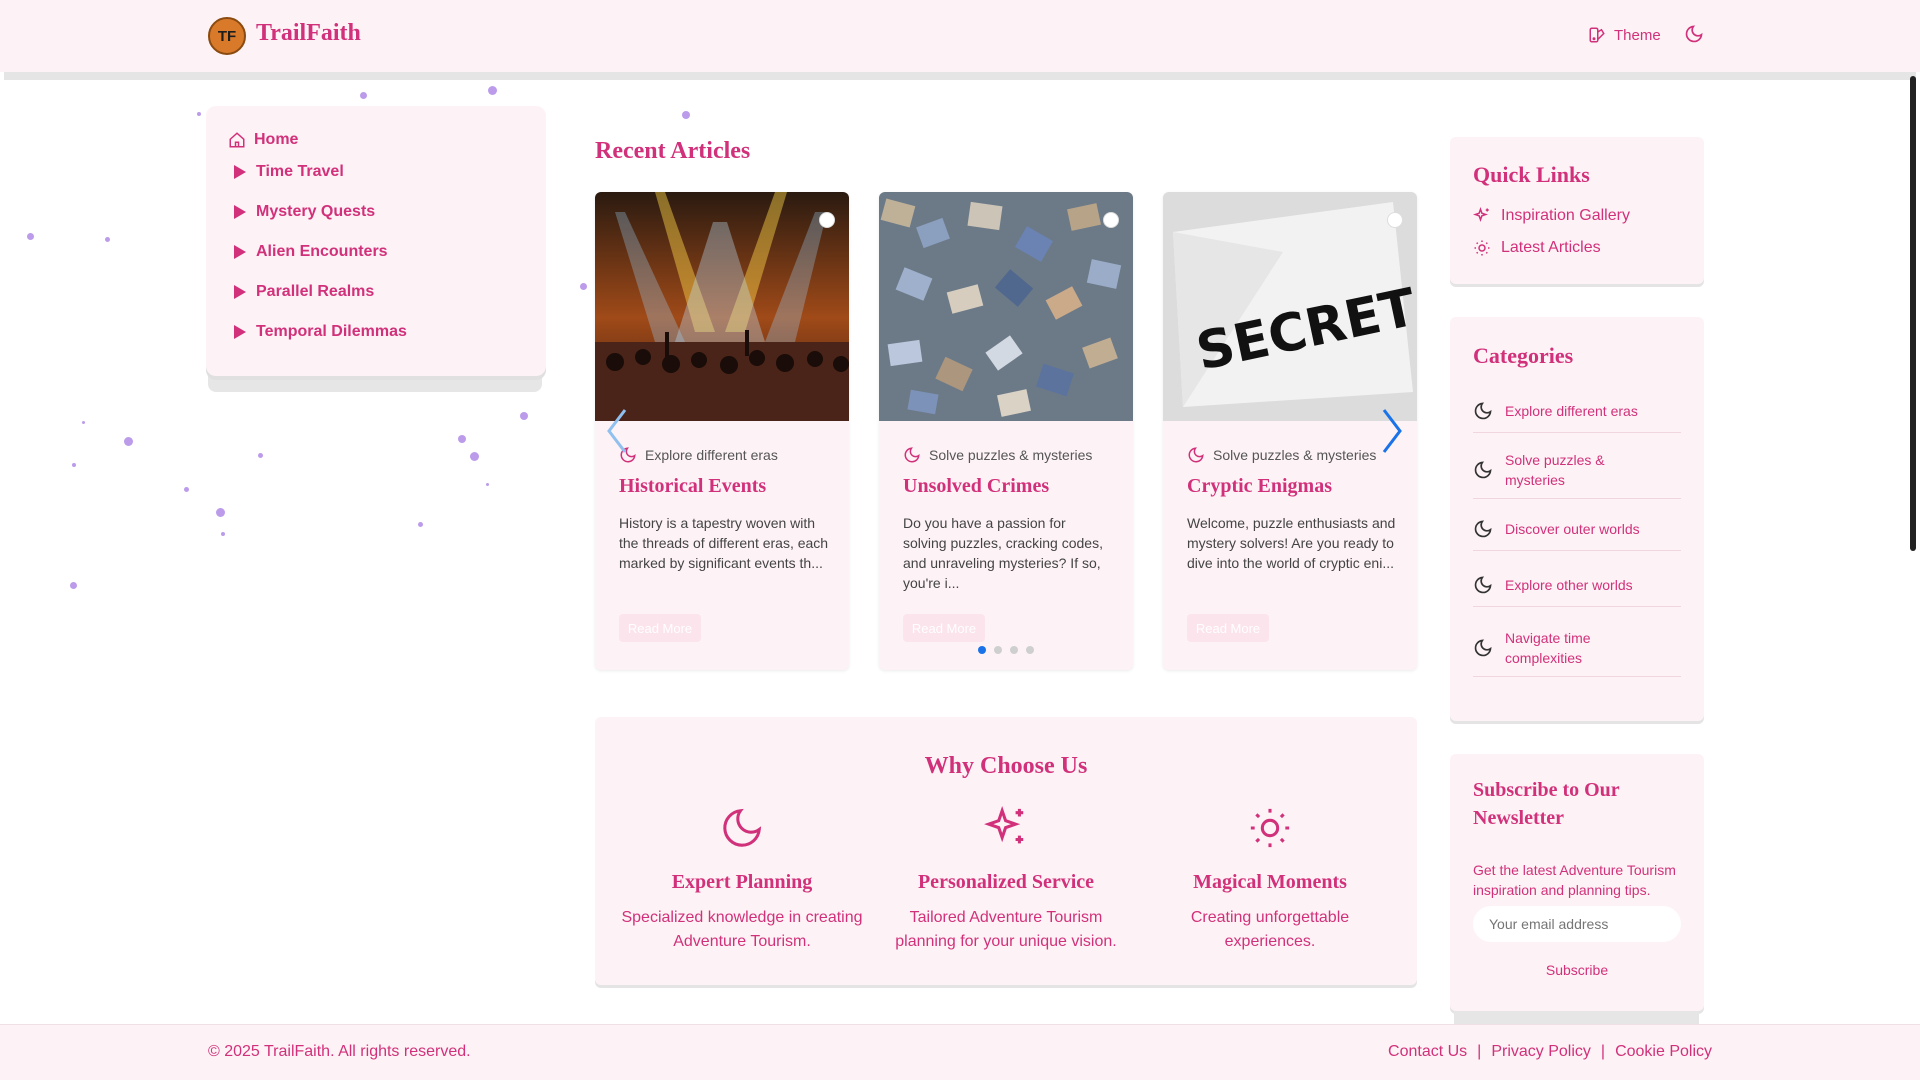 Image resolution: width=1920 pixels, height=1080 pixels. I want to click on sidebar-item-home: Home, so click(263, 140).